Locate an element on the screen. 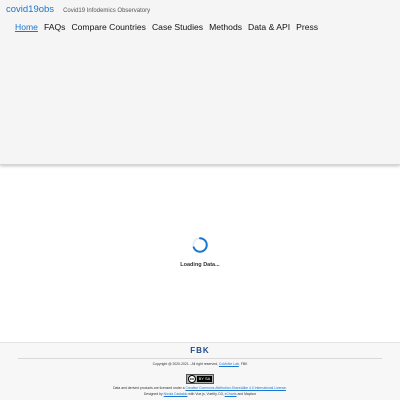  designer-link: Nicola Castaldo is located at coordinates (176, 394).